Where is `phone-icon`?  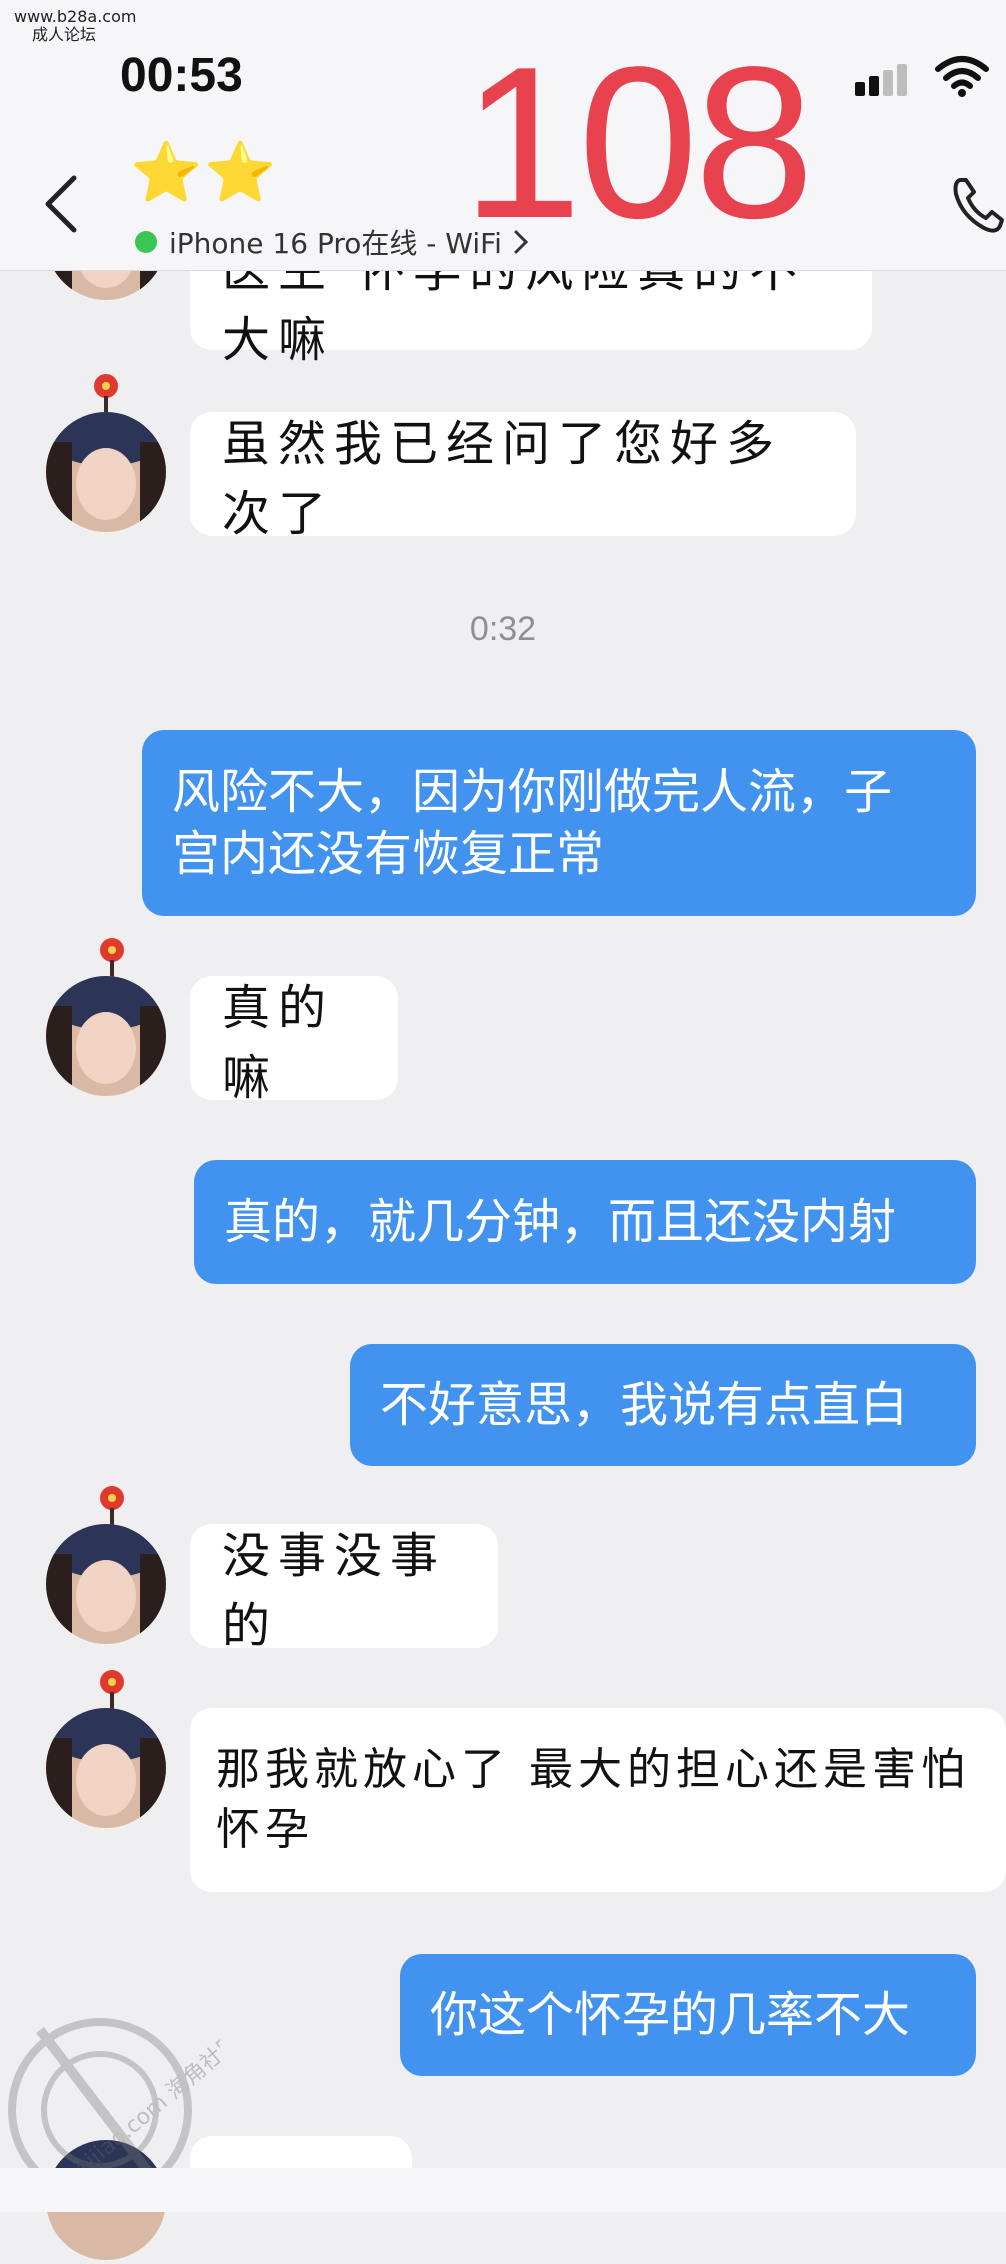 phone-icon is located at coordinates (978, 204).